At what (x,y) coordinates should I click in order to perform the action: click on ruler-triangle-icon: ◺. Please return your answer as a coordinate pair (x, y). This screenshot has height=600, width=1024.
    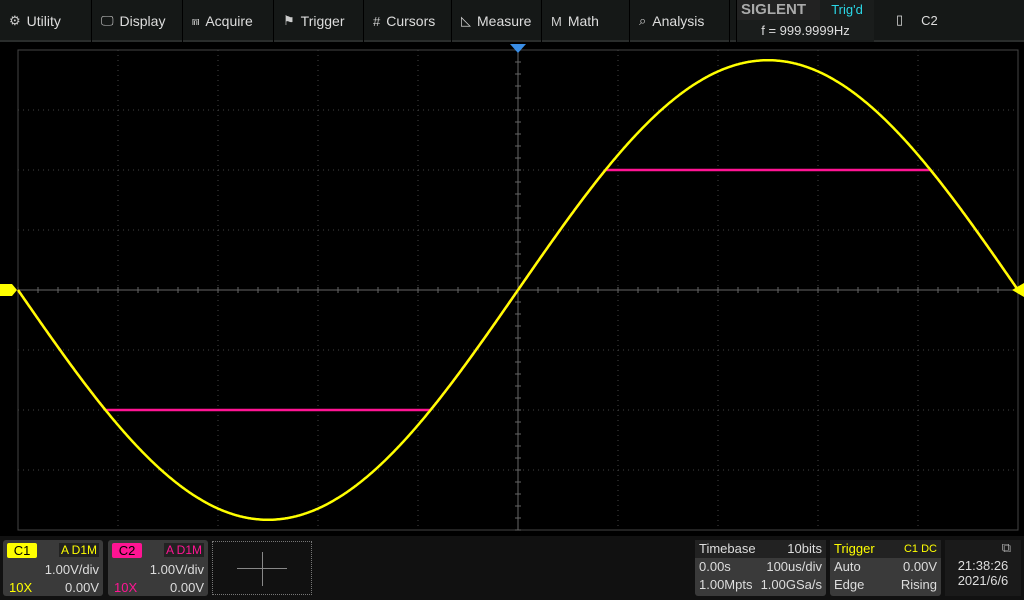
    Looking at the image, I should click on (466, 20).